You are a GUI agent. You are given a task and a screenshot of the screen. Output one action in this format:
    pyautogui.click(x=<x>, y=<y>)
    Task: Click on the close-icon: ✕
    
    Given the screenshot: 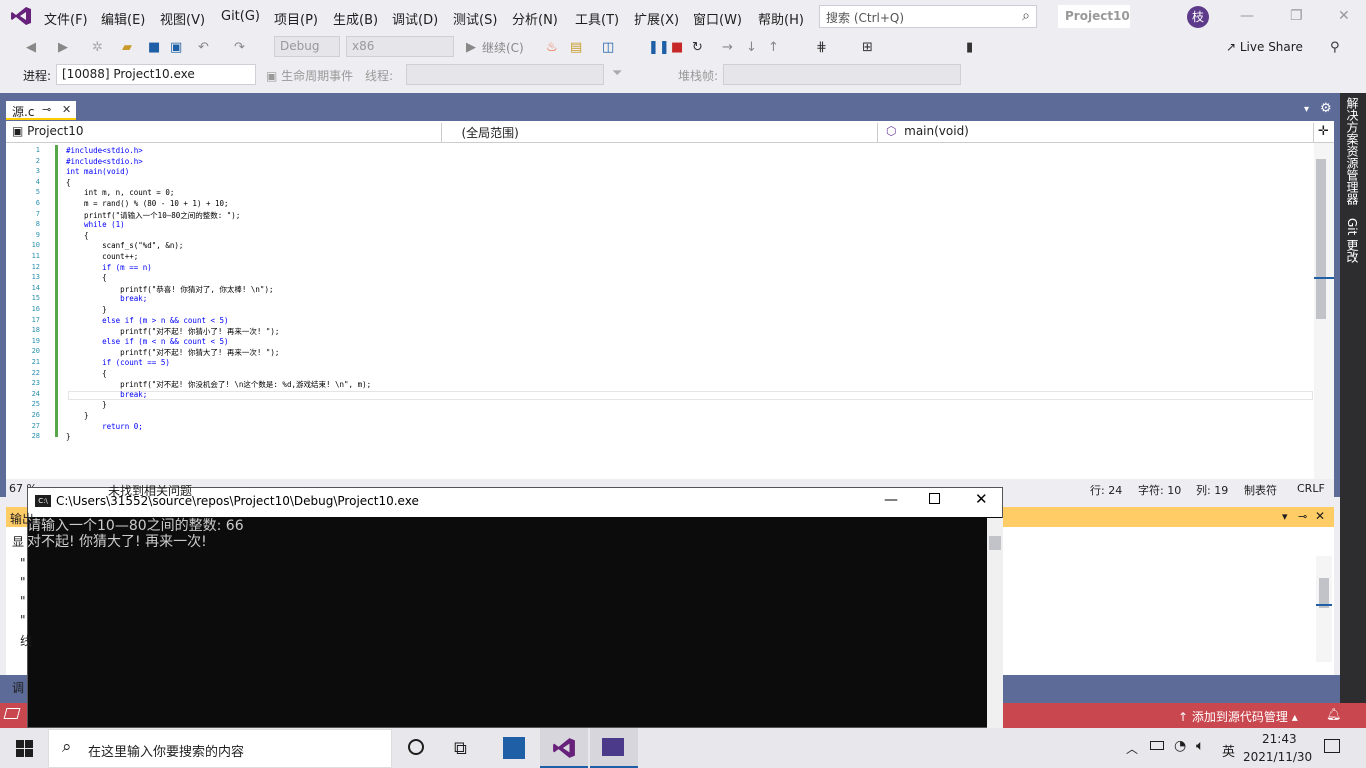 What is the action you would take?
    pyautogui.click(x=1344, y=16)
    